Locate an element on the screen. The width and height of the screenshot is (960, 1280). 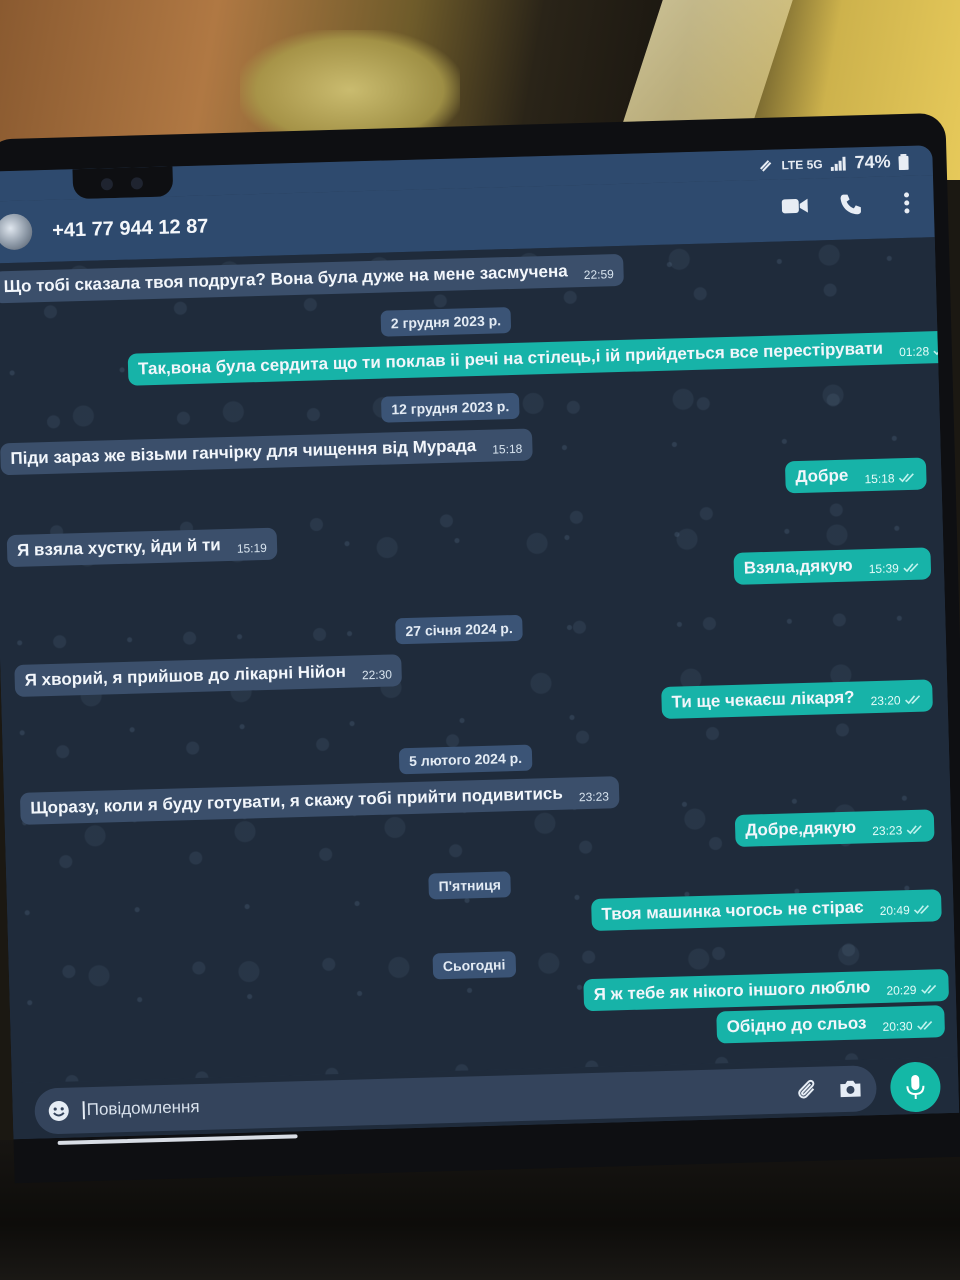
header-actions is located at coordinates (850, 205).